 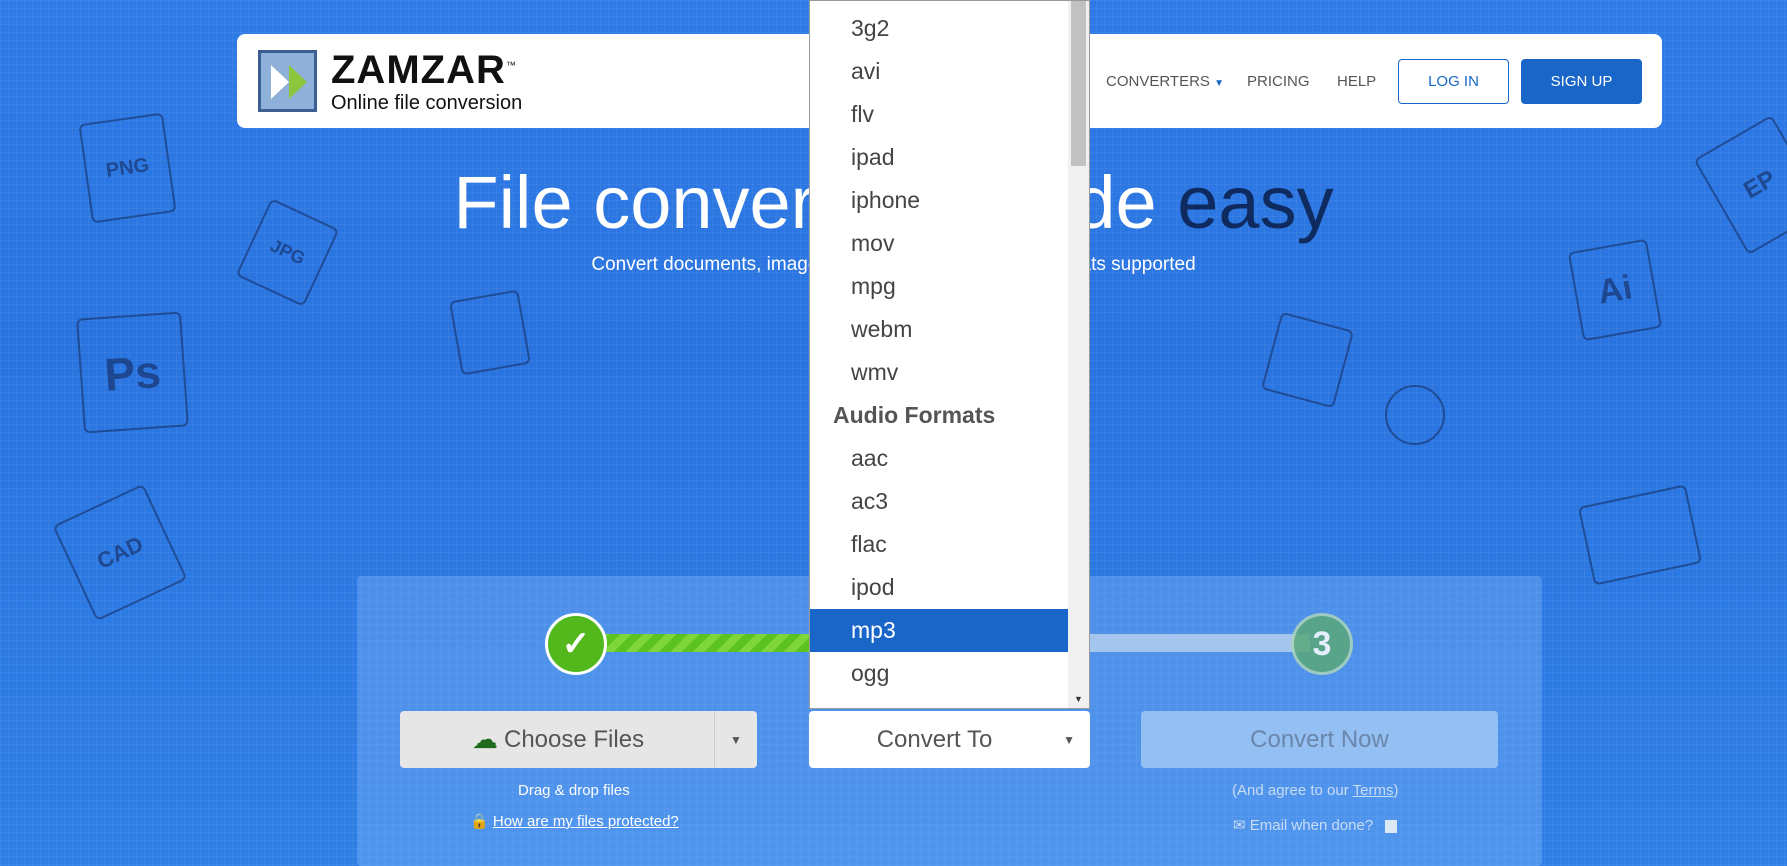 I want to click on lock-icon: 🔒, so click(x=479, y=821).